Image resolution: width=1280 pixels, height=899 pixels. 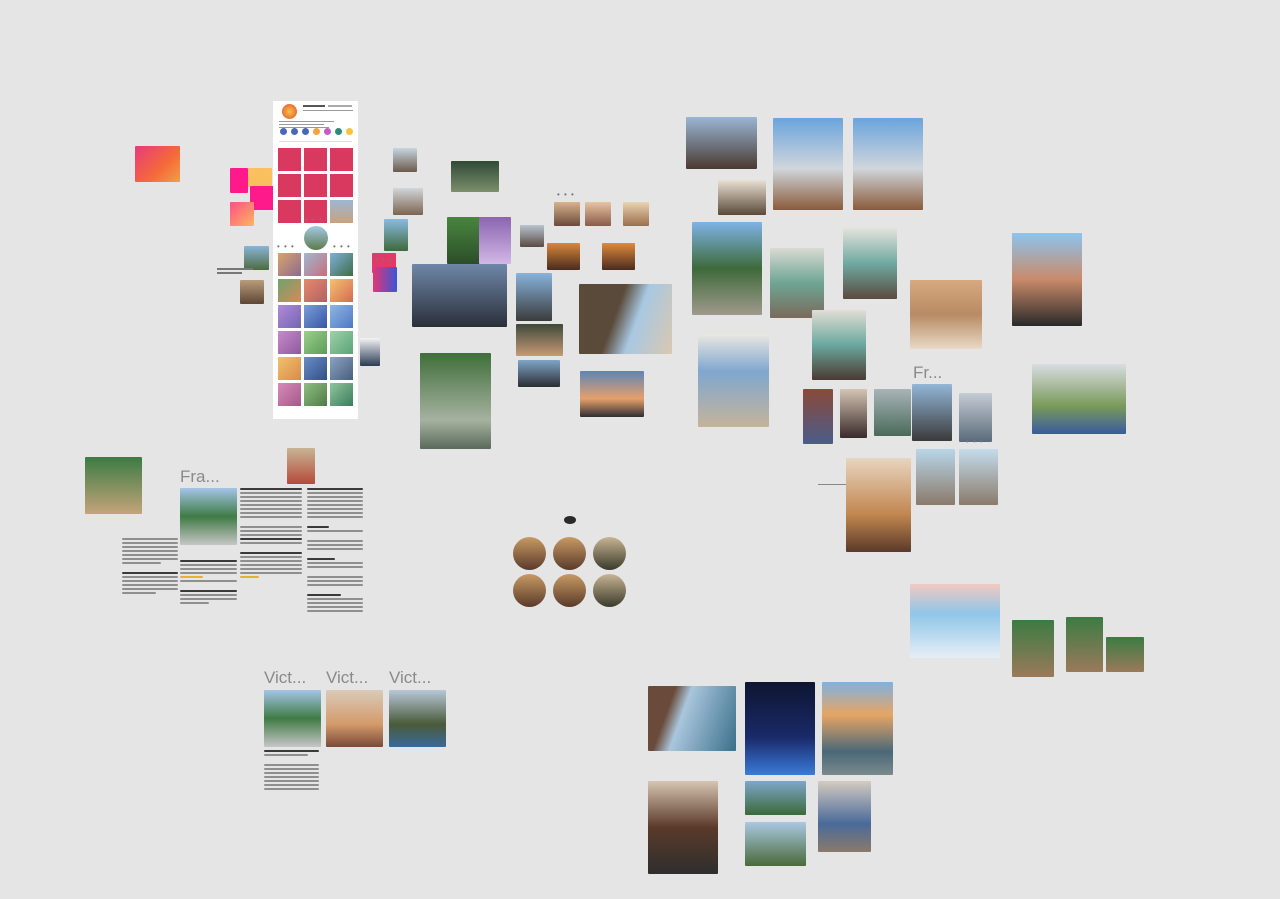 What do you see at coordinates (242, 214) in the screenshot?
I see `swatch-gradient` at bounding box center [242, 214].